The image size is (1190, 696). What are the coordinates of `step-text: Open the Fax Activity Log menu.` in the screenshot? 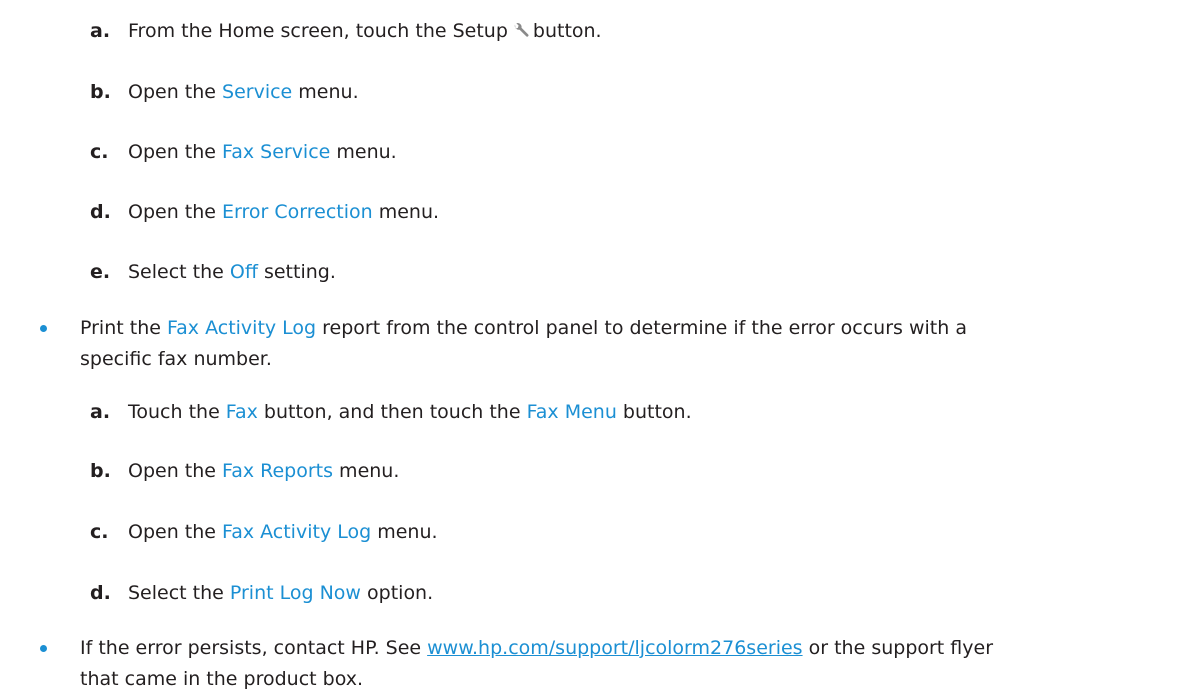 It's located at (283, 532).